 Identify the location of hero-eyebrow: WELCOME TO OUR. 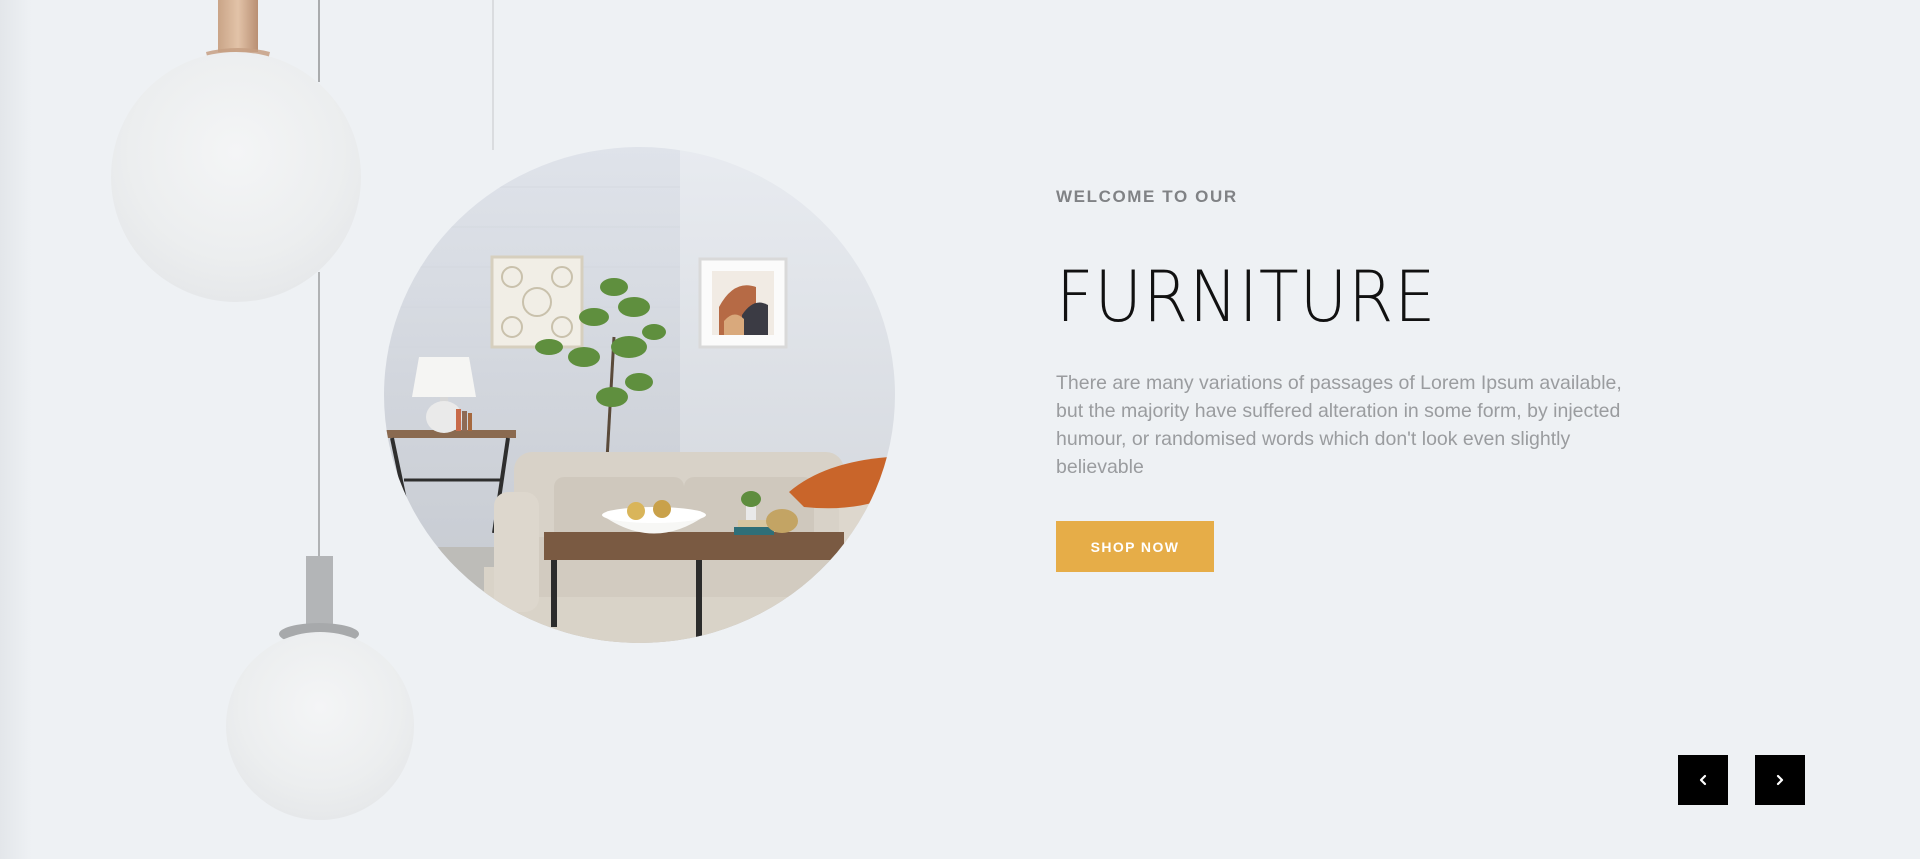
(1147, 196).